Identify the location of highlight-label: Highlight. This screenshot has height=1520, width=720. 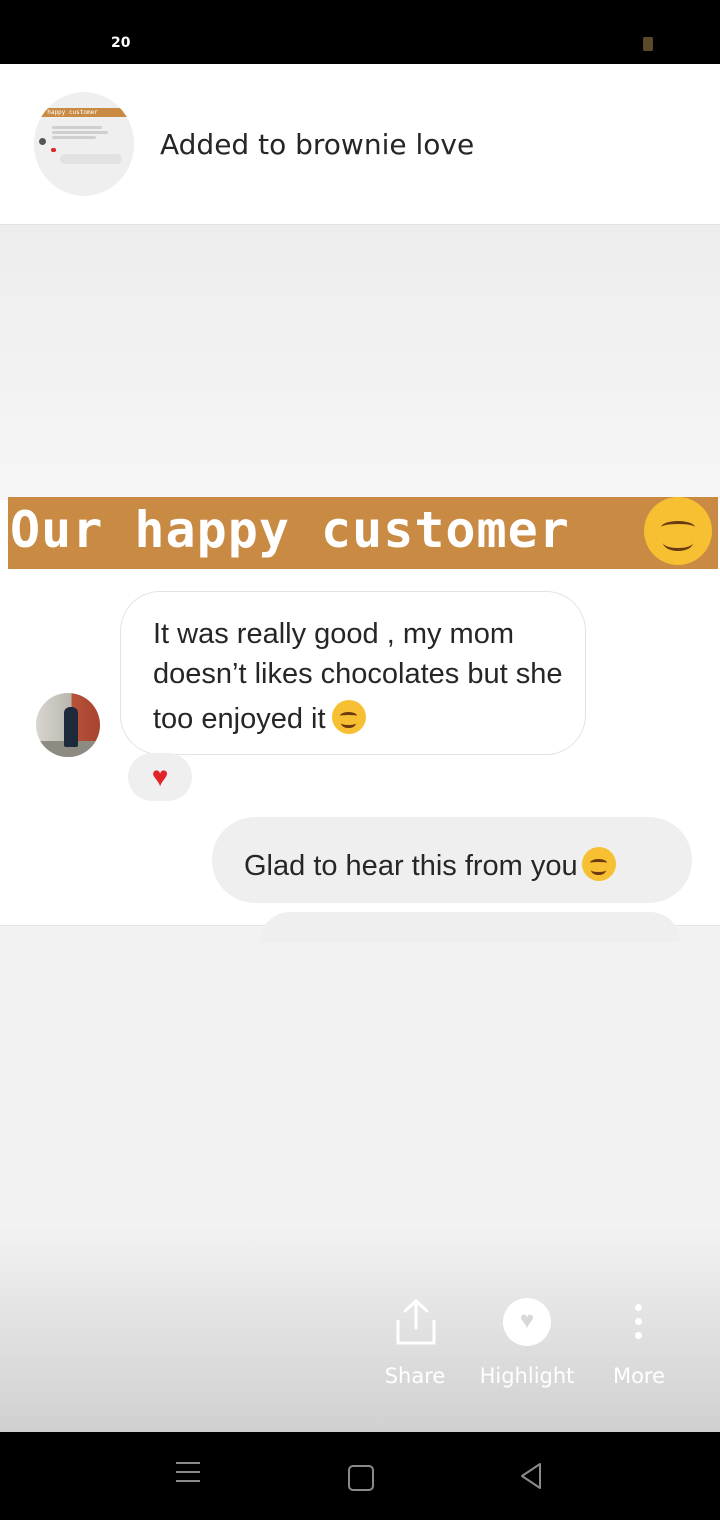
(527, 1376).